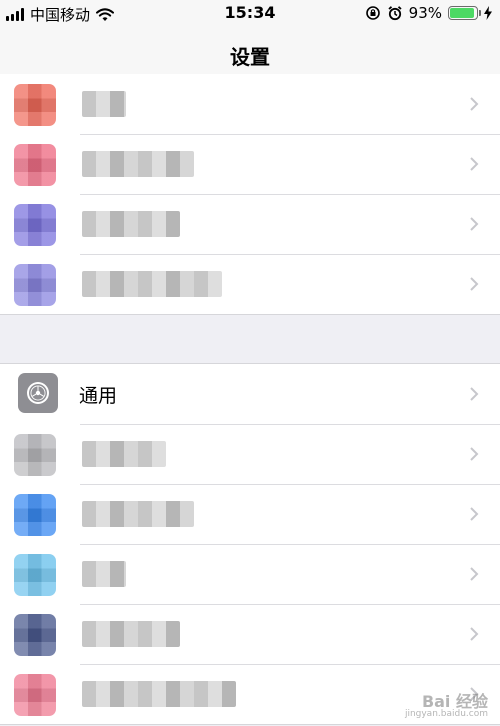 The image size is (500, 726). I want to click on gear-glyph, so click(38, 393).